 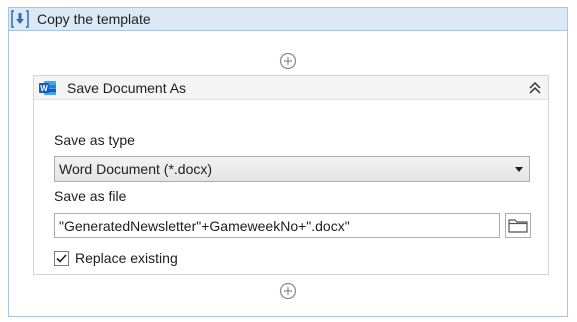 I want to click on sequence-download-icon, so click(x=20, y=19).